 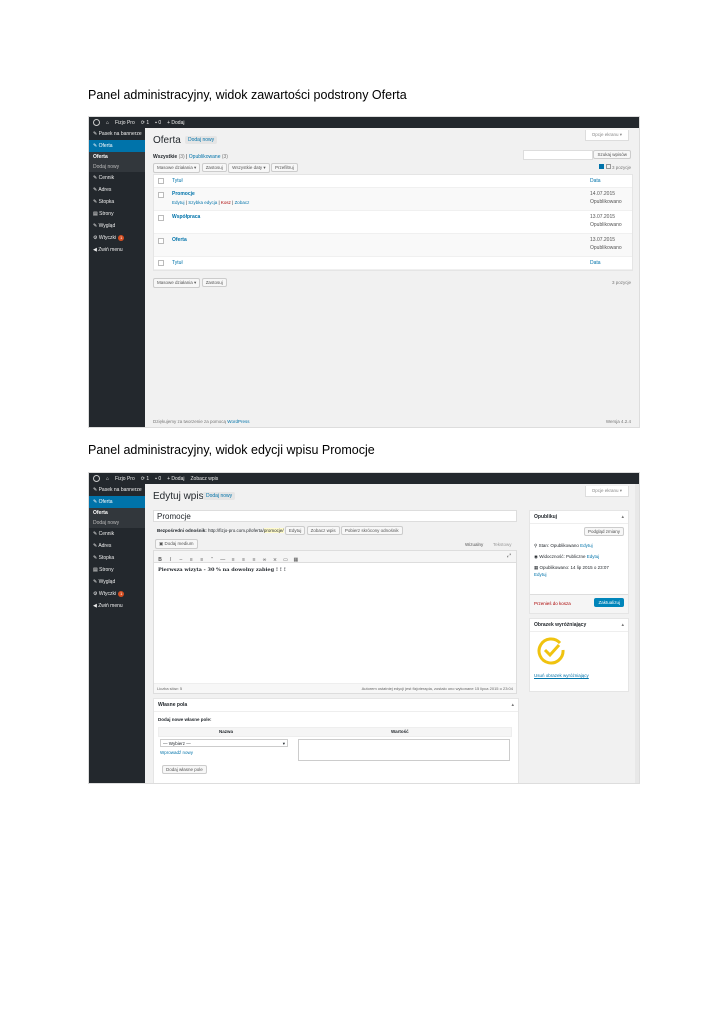 What do you see at coordinates (265, 560) in the screenshot?
I see `link-icon: ∞` at bounding box center [265, 560].